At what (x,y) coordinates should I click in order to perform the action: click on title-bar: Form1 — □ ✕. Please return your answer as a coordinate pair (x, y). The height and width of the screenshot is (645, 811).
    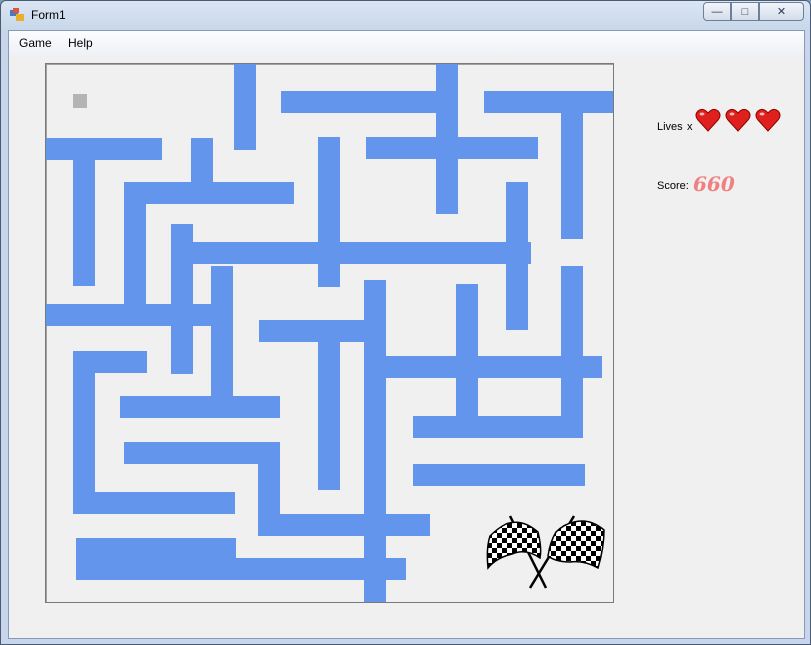
    Looking at the image, I should click on (405, 15).